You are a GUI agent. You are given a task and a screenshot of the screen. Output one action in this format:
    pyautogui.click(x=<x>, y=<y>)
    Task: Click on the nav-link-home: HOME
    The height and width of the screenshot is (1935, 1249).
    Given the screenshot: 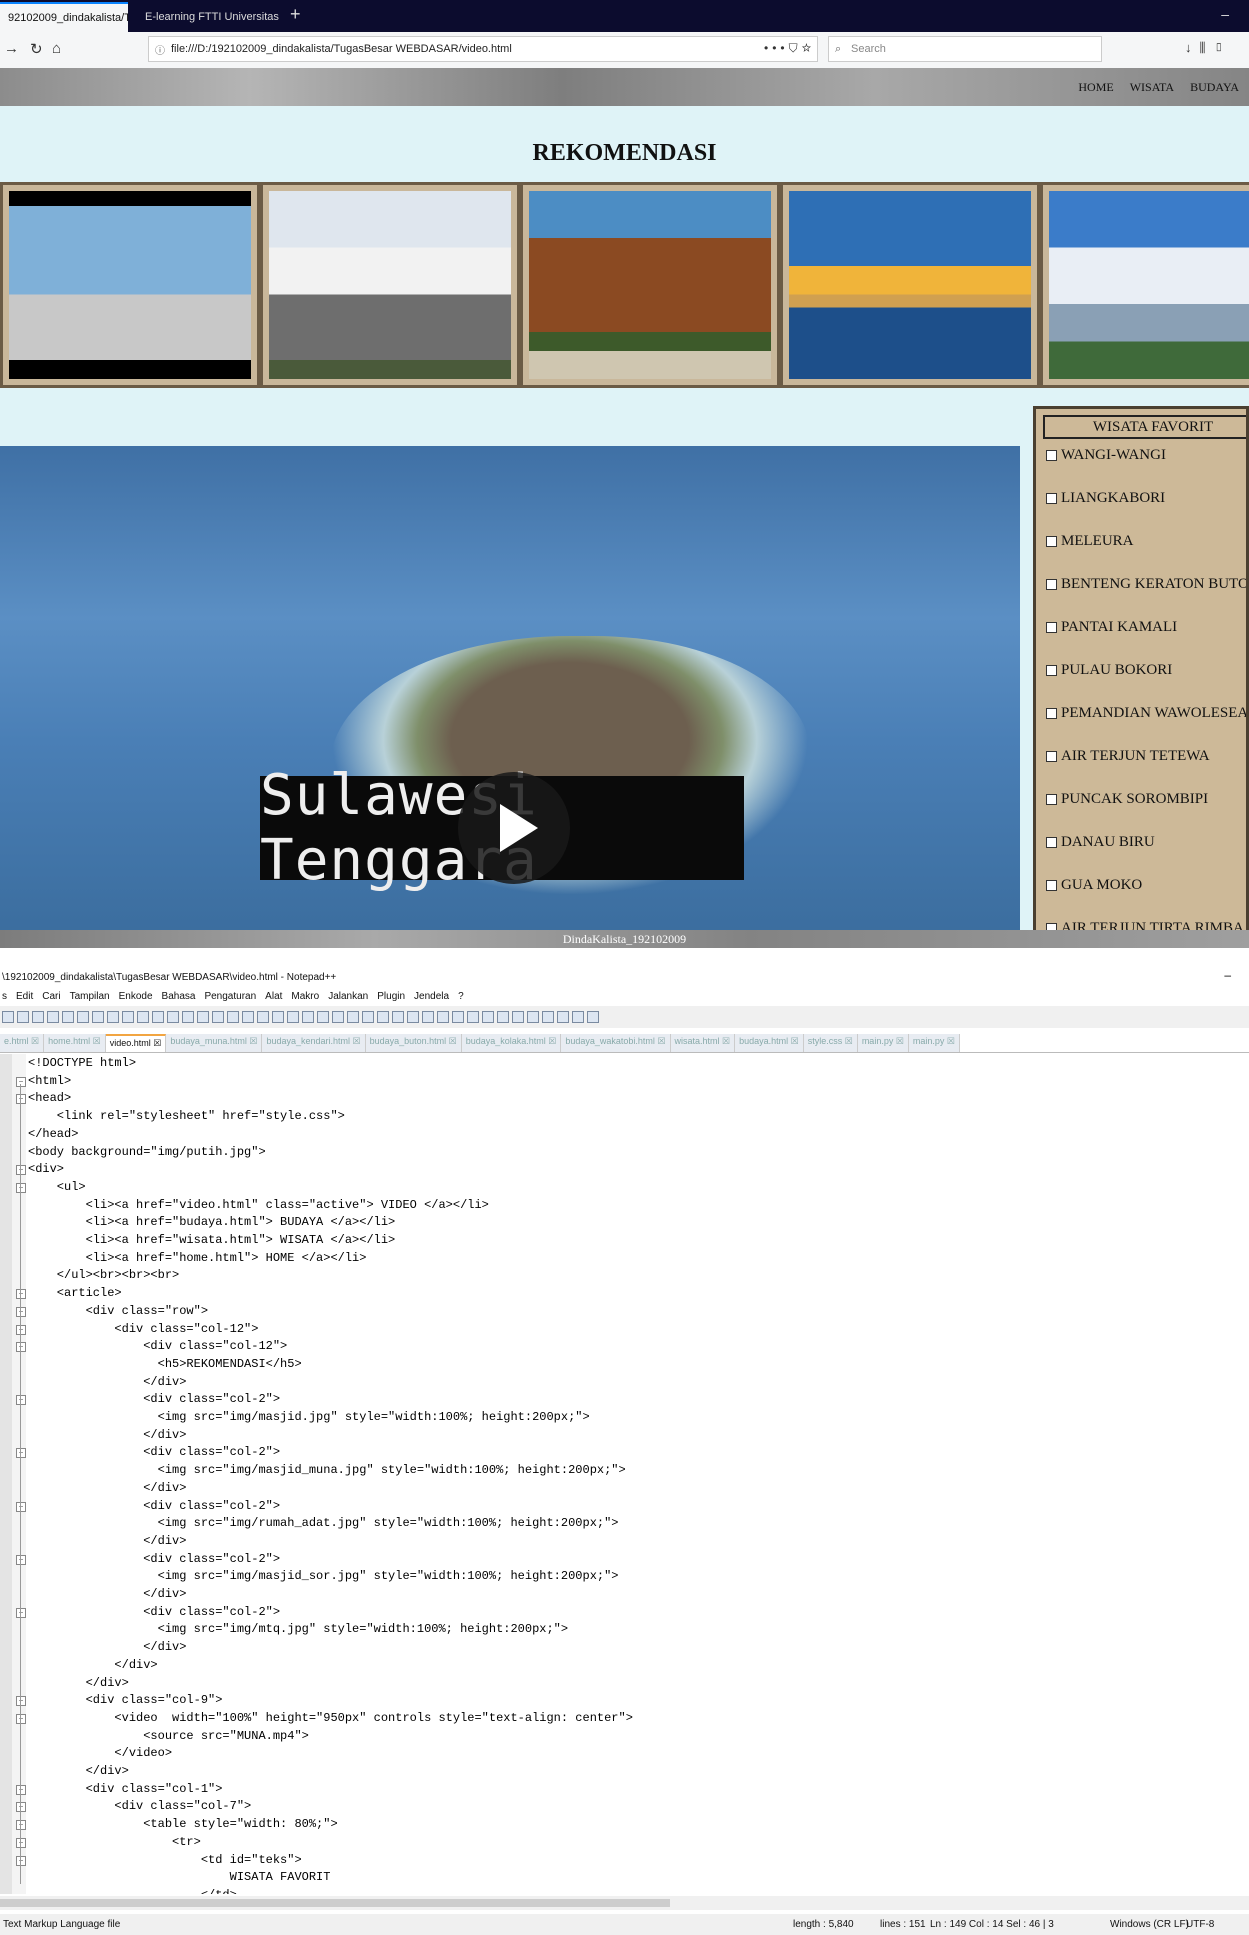 What is the action you would take?
    pyautogui.click(x=1095, y=87)
    